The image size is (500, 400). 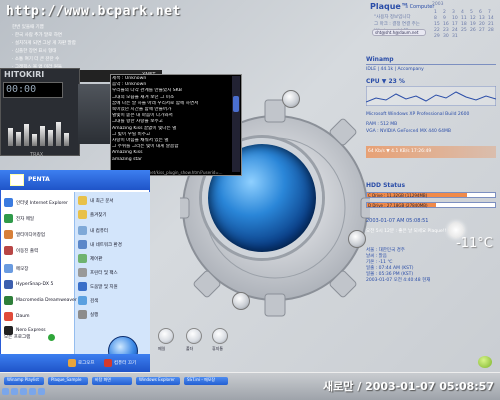 I want to click on menu-item-mail: 전자 메일, so click(x=19, y=218).